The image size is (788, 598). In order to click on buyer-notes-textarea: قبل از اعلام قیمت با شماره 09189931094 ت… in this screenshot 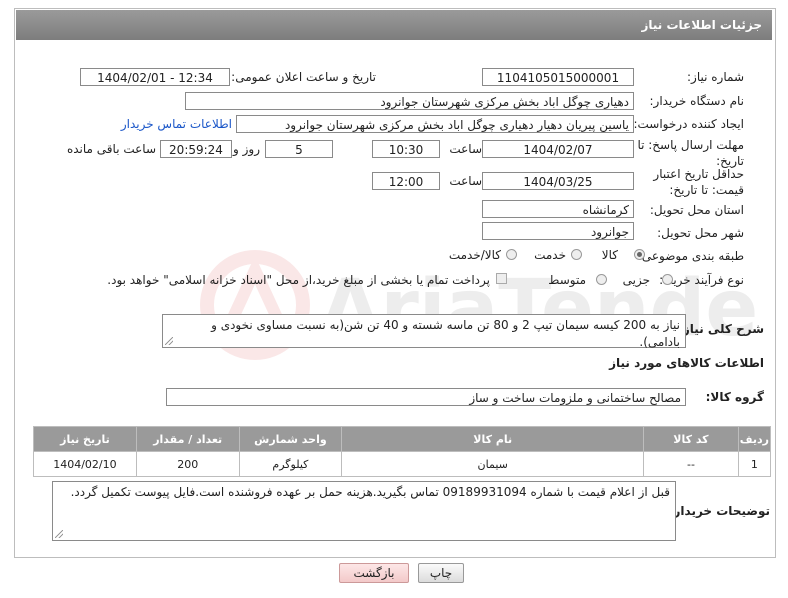, I will do `click(364, 511)`.